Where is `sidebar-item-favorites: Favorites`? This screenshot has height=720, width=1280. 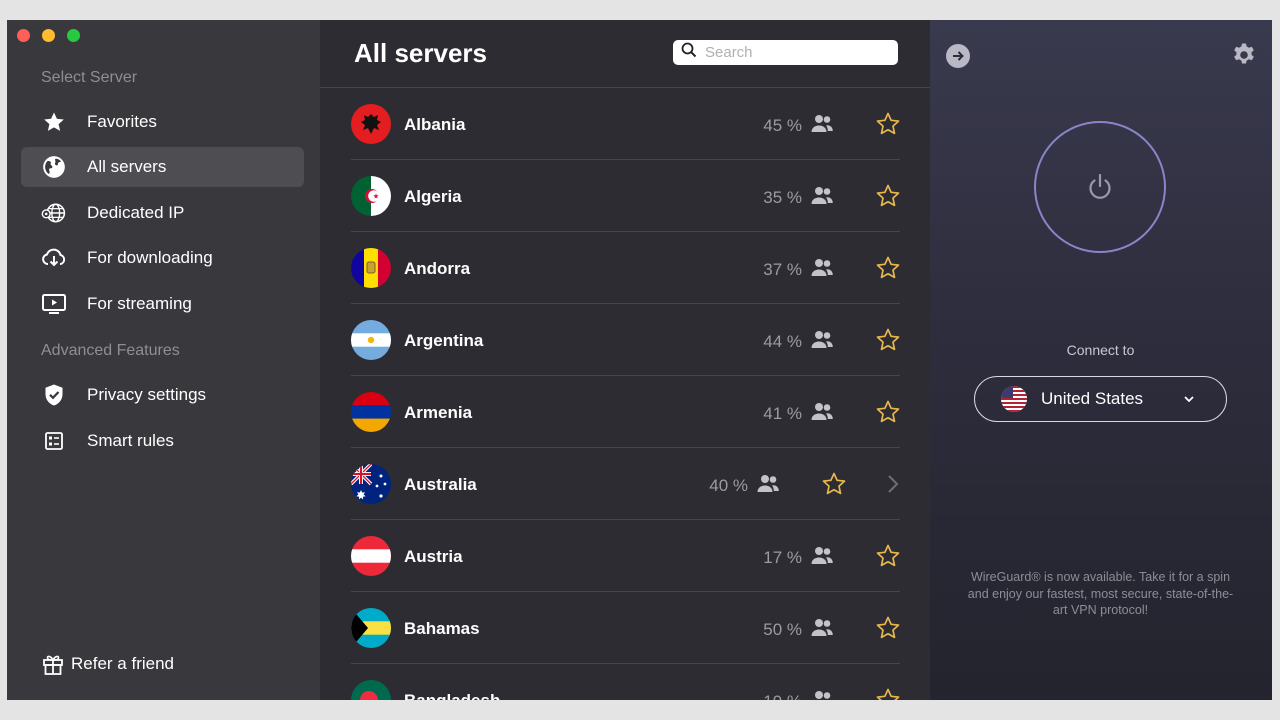
sidebar-item-favorites: Favorites is located at coordinates (162, 122).